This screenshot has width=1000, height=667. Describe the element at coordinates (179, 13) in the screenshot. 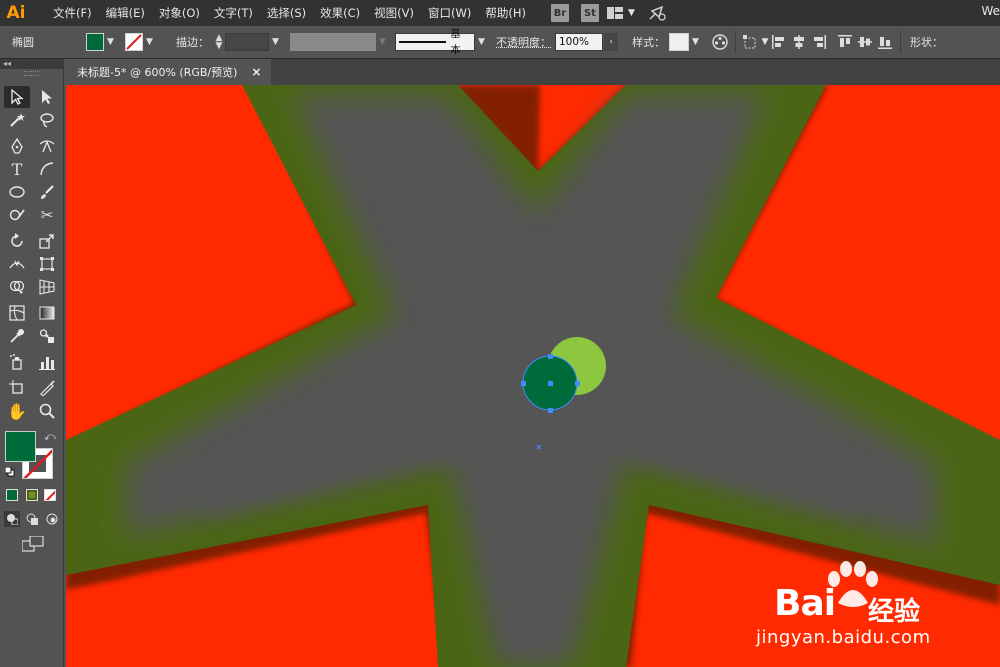

I see `menu-object: 对象(O)` at that location.